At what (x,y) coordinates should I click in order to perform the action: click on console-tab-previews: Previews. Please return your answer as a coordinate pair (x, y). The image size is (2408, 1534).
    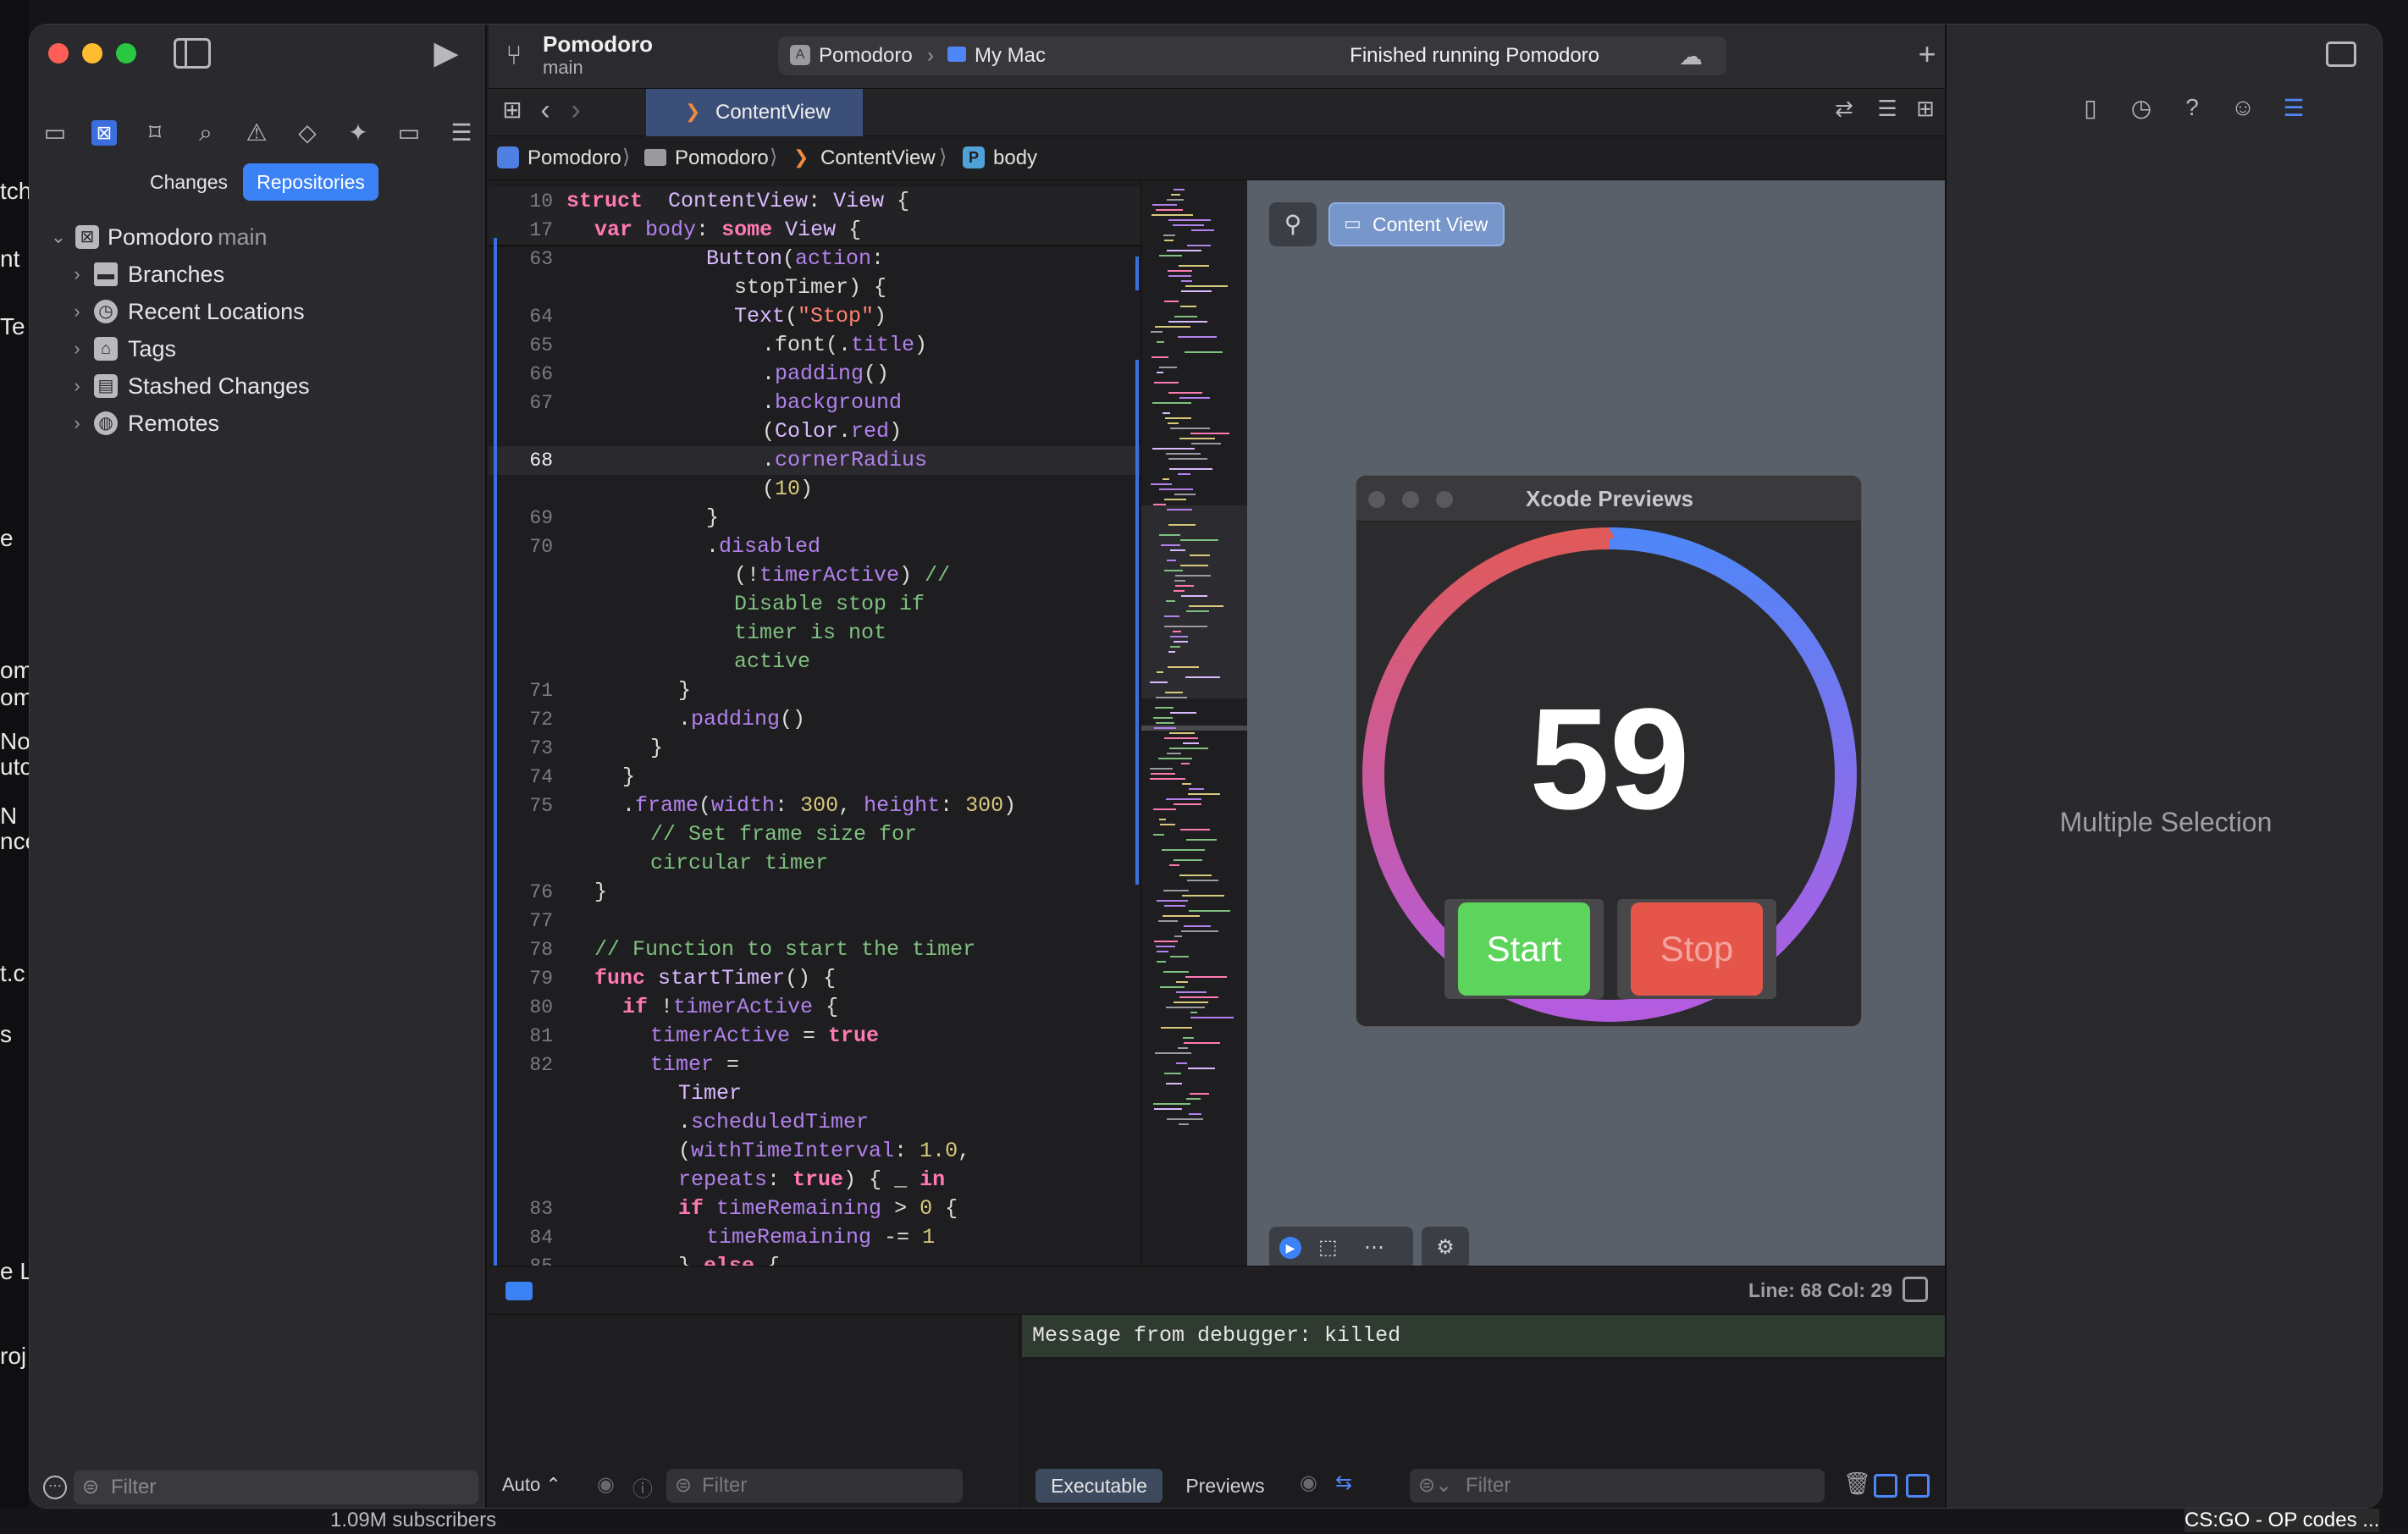
    Looking at the image, I should click on (1225, 1486).